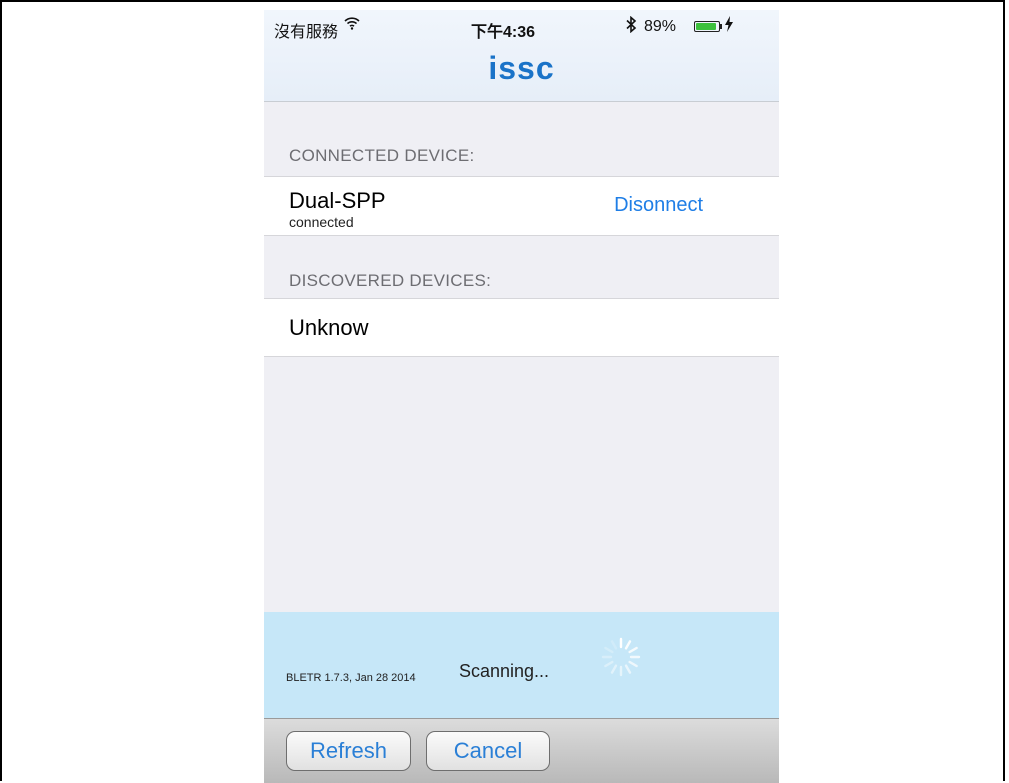 The image size is (1009, 783). I want to click on connected-device-status: connected, so click(321, 222).